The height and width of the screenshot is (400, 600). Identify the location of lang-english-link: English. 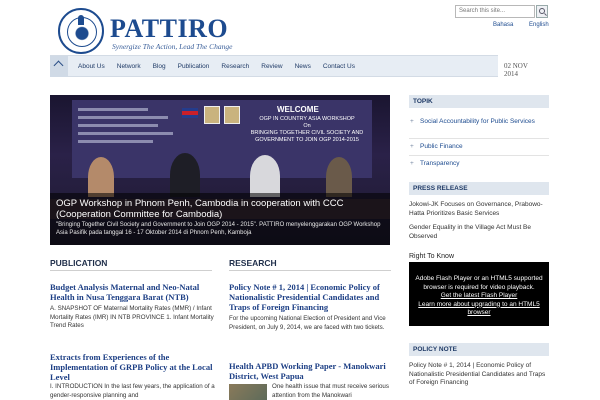
(539, 25).